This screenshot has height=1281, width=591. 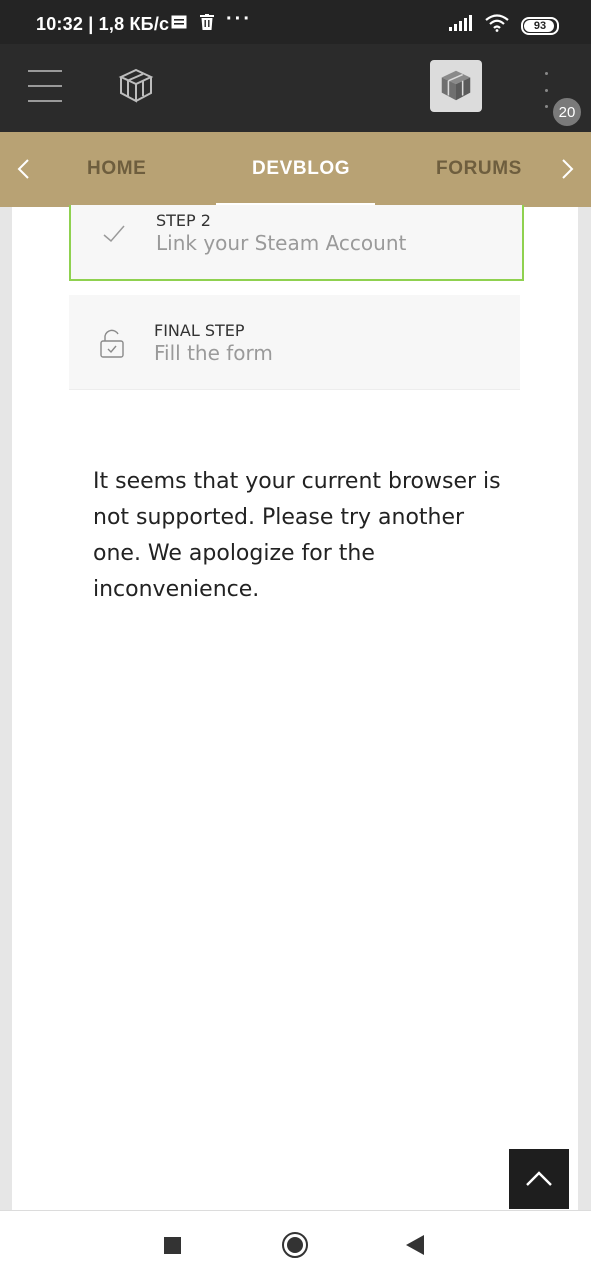 What do you see at coordinates (281, 243) in the screenshot?
I see `step-2-title: Link your Steam Account` at bounding box center [281, 243].